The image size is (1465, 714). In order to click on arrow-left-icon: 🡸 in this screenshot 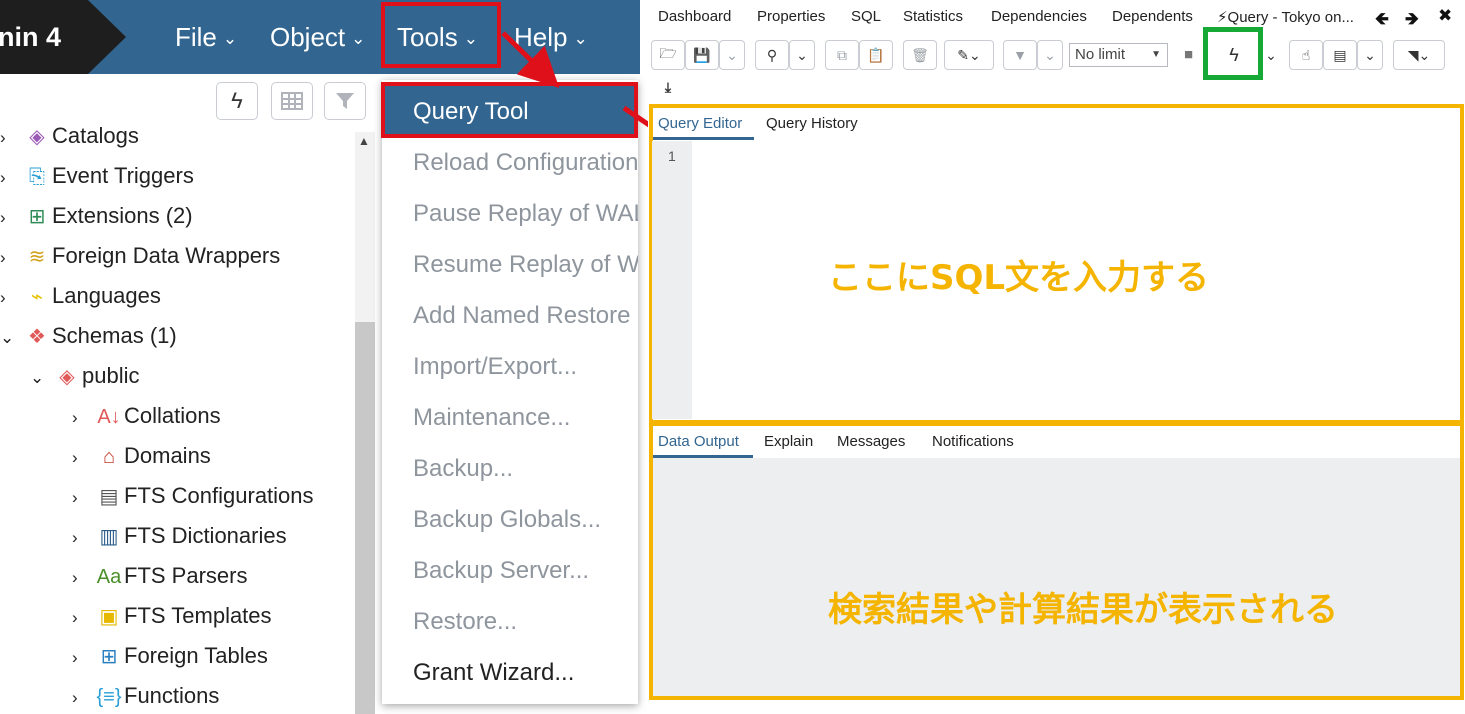, I will do `click(1382, 20)`.